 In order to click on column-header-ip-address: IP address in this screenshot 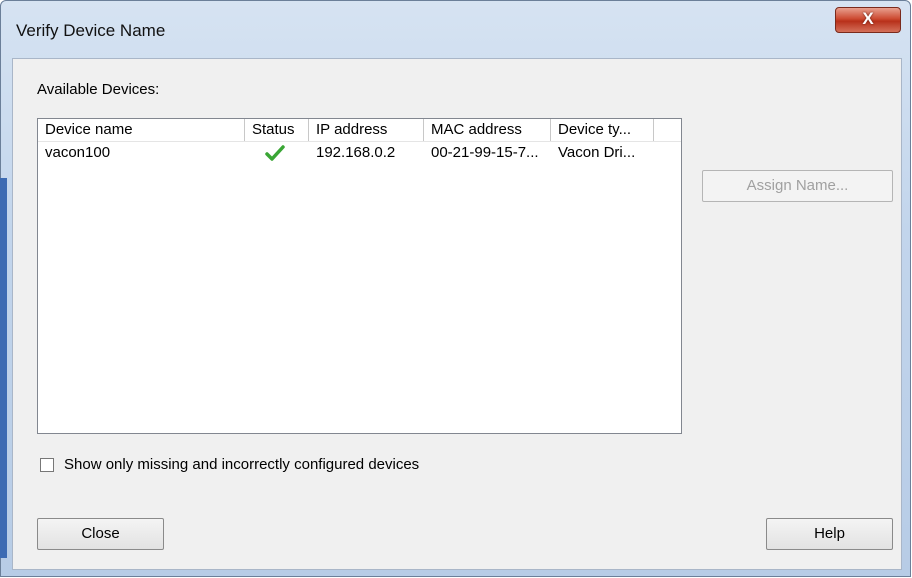, I will do `click(366, 130)`.